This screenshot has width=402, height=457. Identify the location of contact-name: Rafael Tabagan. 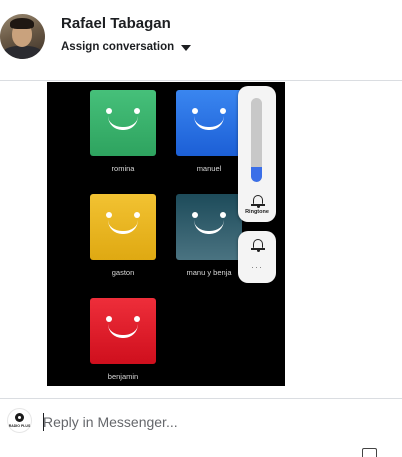
(116, 23).